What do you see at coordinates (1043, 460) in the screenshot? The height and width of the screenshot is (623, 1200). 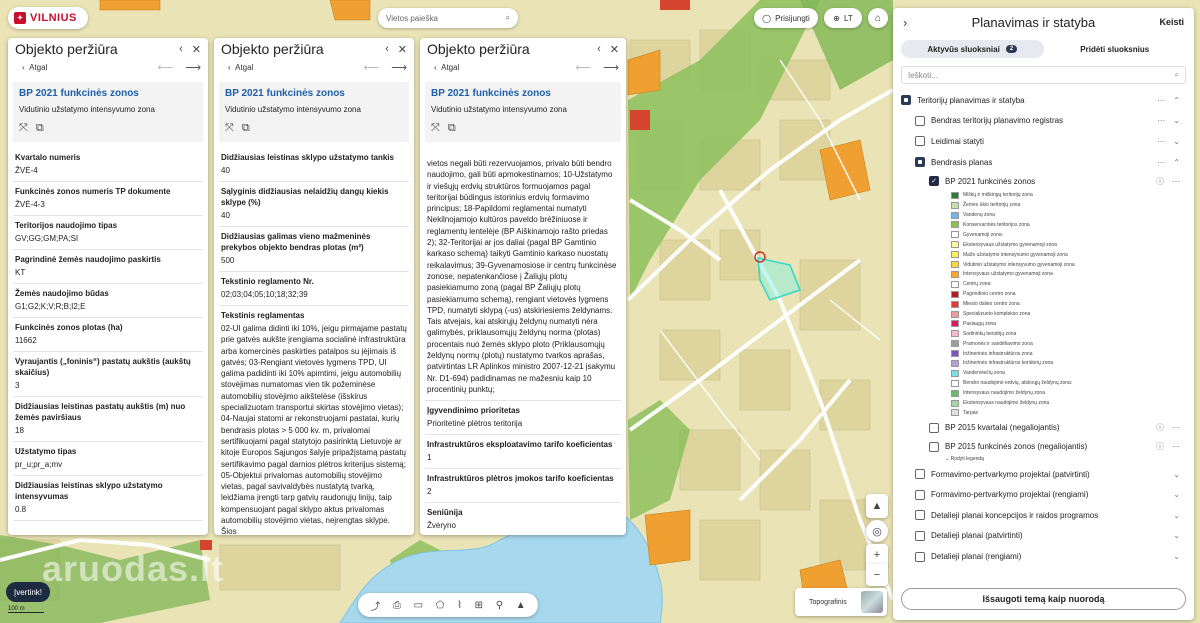 I see `show-legend-link: ⌄ Rodyti legendą` at bounding box center [1043, 460].